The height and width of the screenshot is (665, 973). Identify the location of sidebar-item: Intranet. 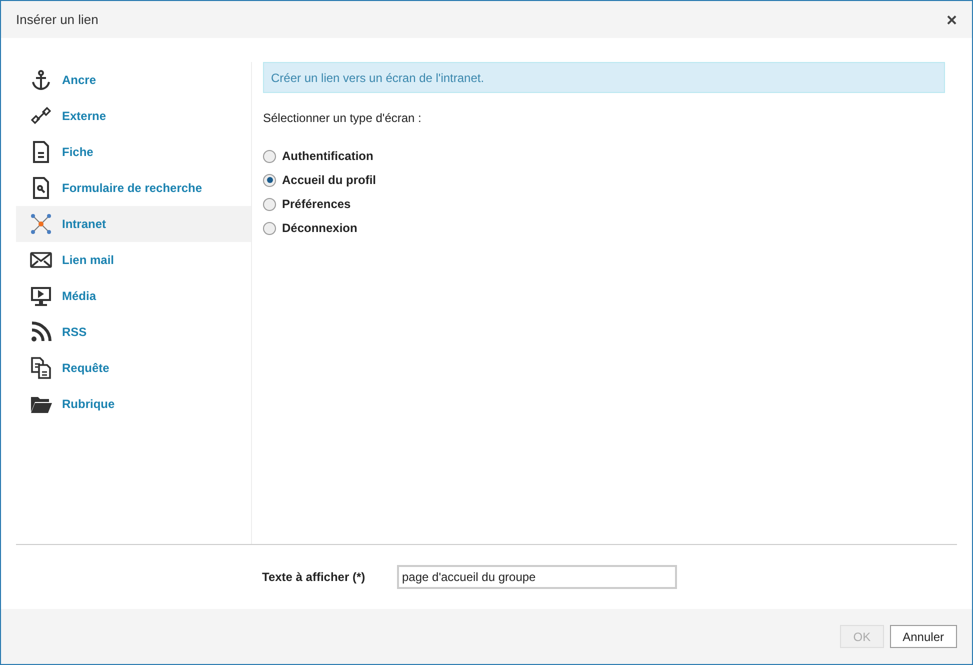
(133, 224).